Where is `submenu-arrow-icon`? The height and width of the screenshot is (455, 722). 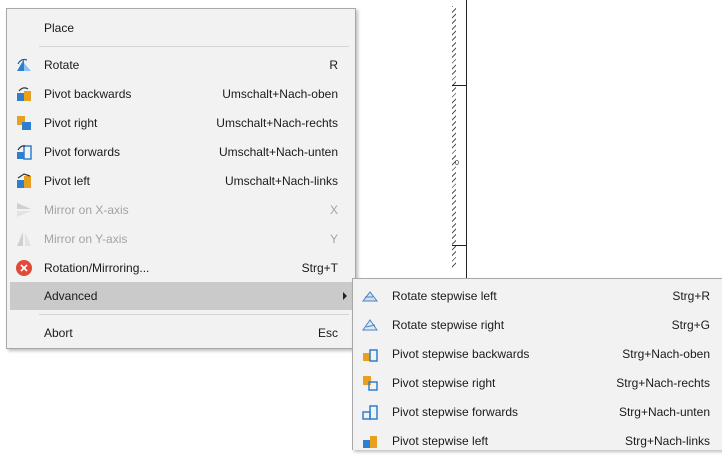 submenu-arrow-icon is located at coordinates (345, 296).